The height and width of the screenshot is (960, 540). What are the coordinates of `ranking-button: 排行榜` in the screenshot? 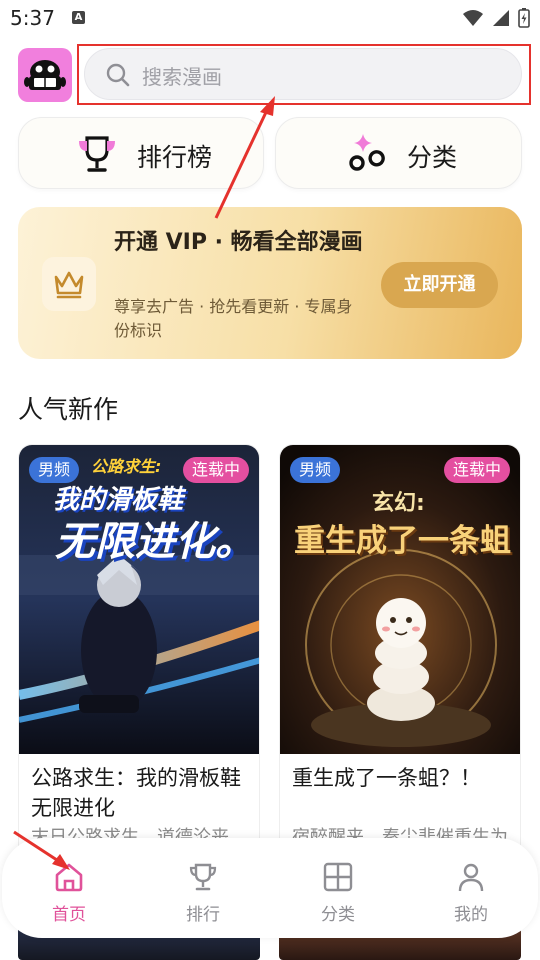 It's located at (141, 153).